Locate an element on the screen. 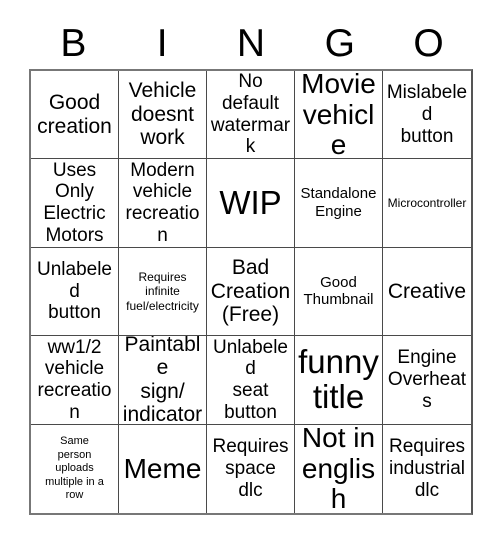 The height and width of the screenshot is (544, 500). bingo-cell-r4c4: funny title is located at coordinates (339, 380).